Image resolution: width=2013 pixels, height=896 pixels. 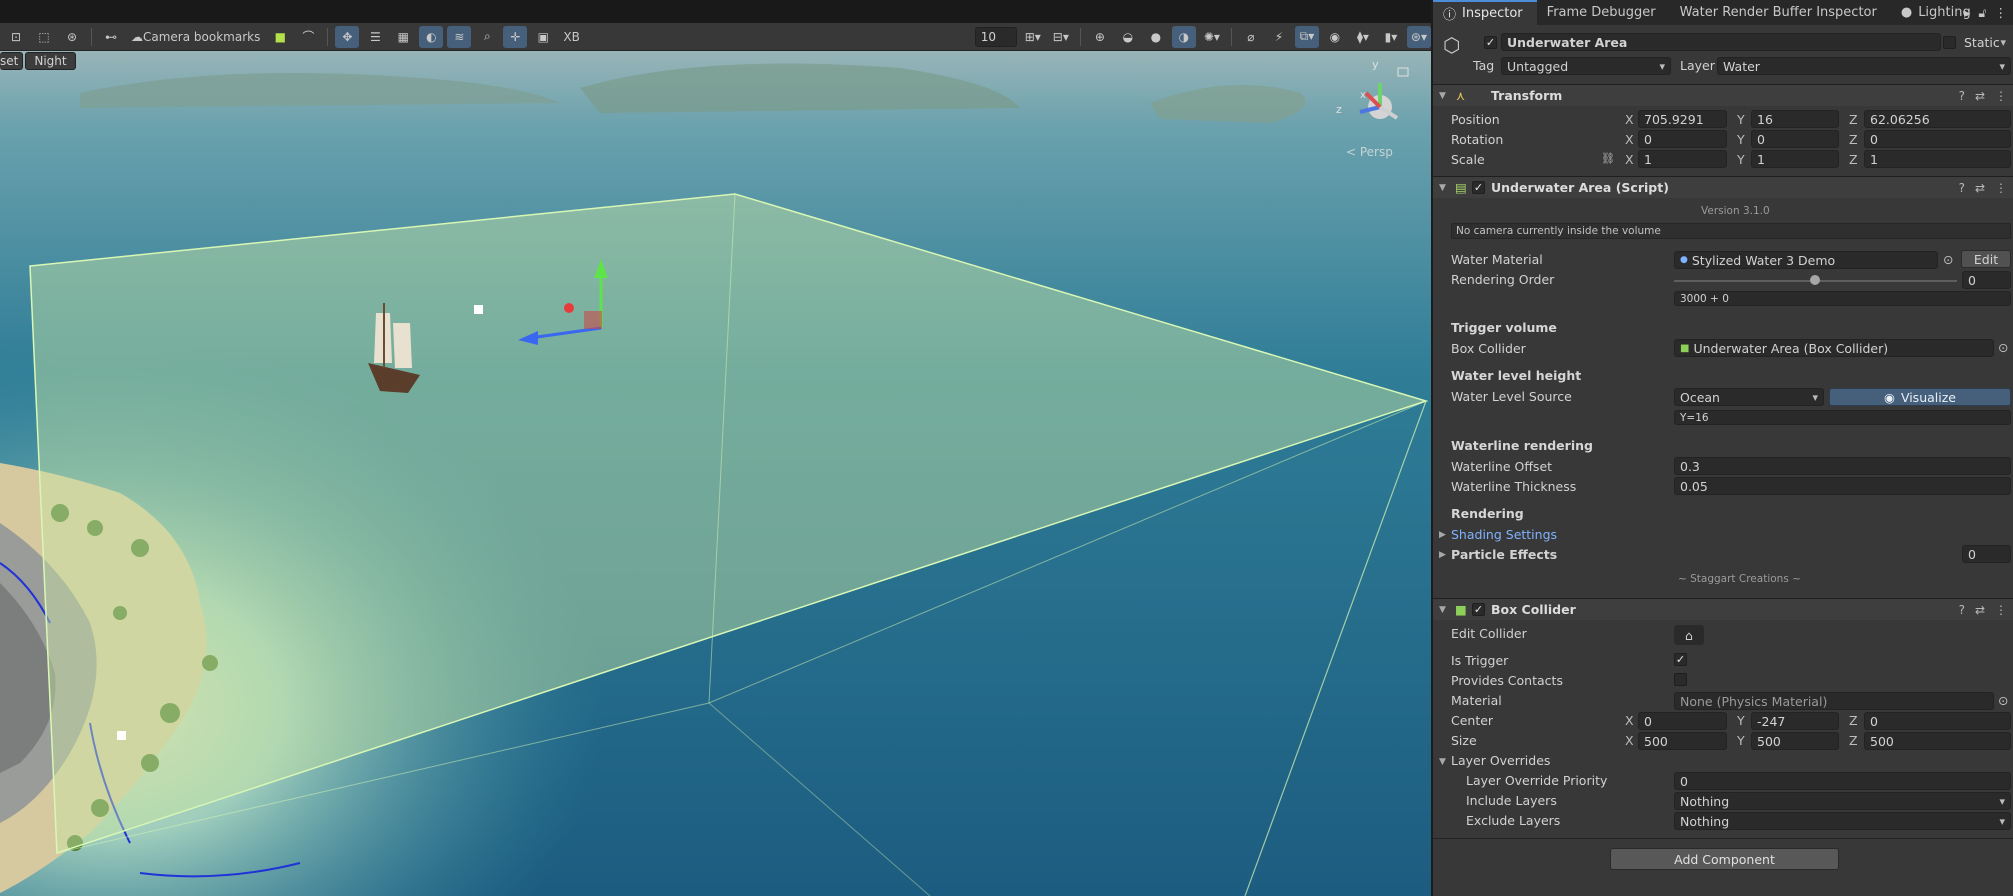 I want to click on center-y-field: -247, so click(x=1795, y=721).